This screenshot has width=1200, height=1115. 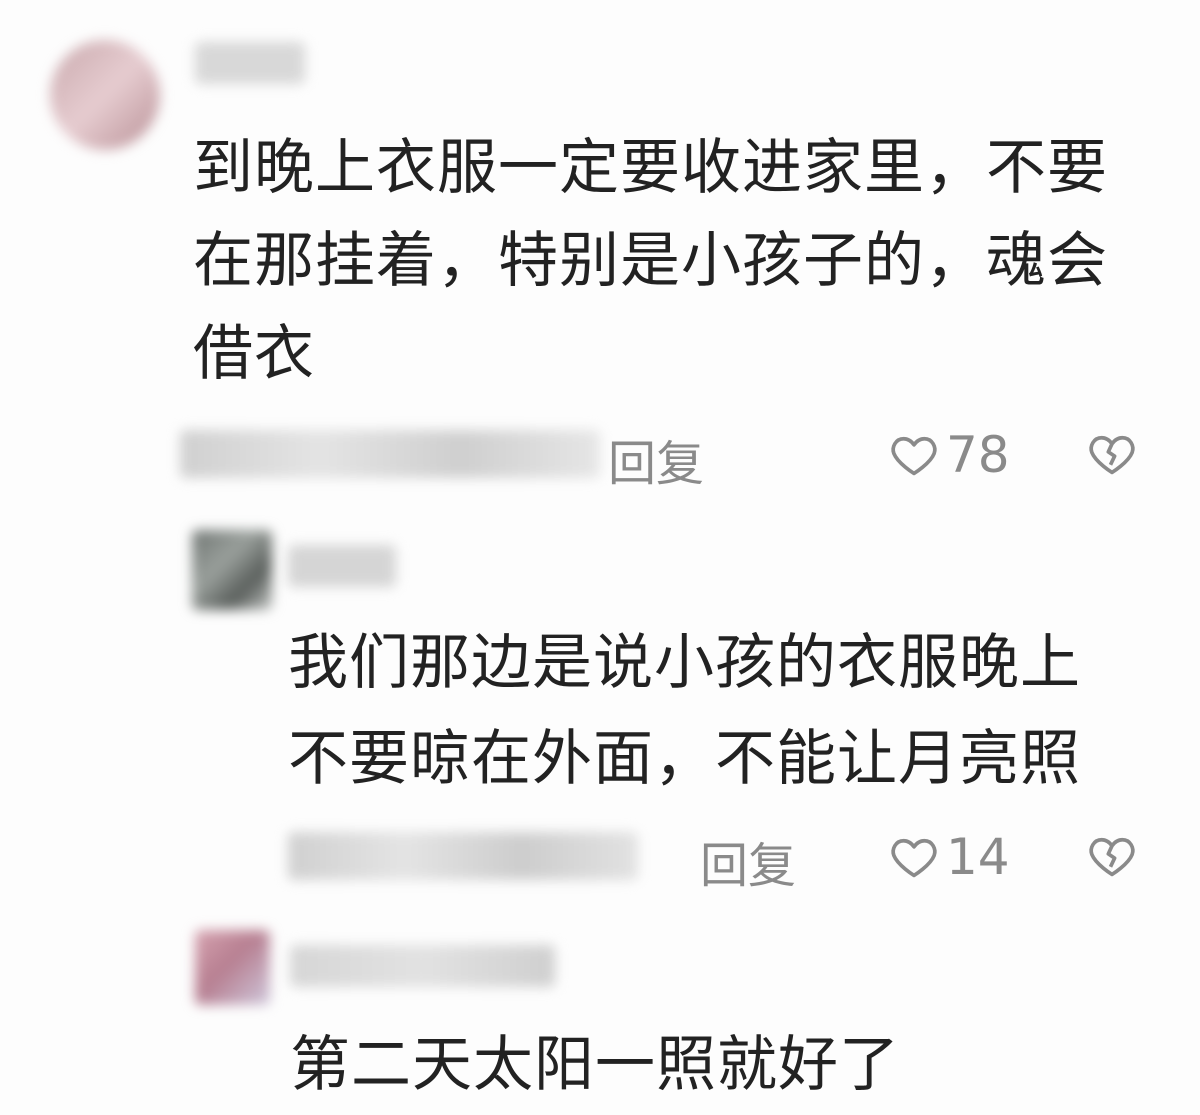 What do you see at coordinates (650, 168) in the screenshot?
I see `comment-line: 到晚上衣服一定要收进家里，不要` at bounding box center [650, 168].